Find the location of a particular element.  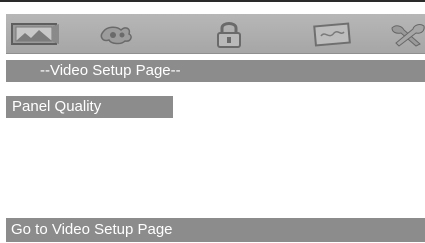

tab-preference-setup is located at coordinates (333, 34).